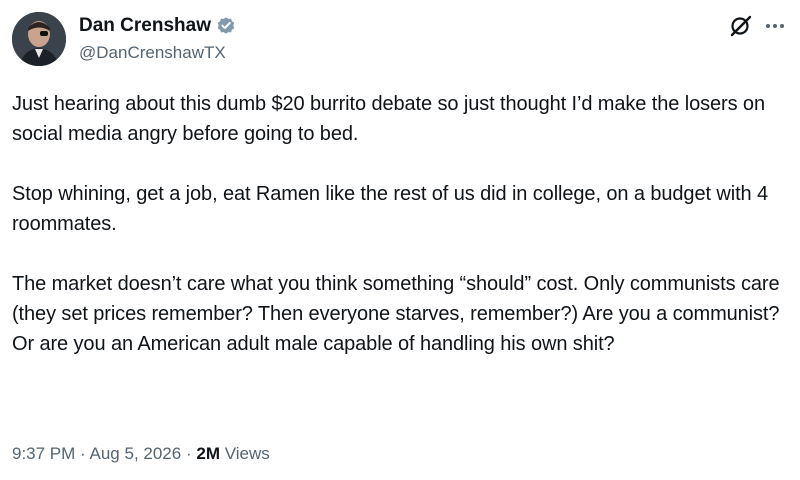 The image size is (800, 480). I want to click on tweet-date: Aug 5, 2026, so click(136, 453).